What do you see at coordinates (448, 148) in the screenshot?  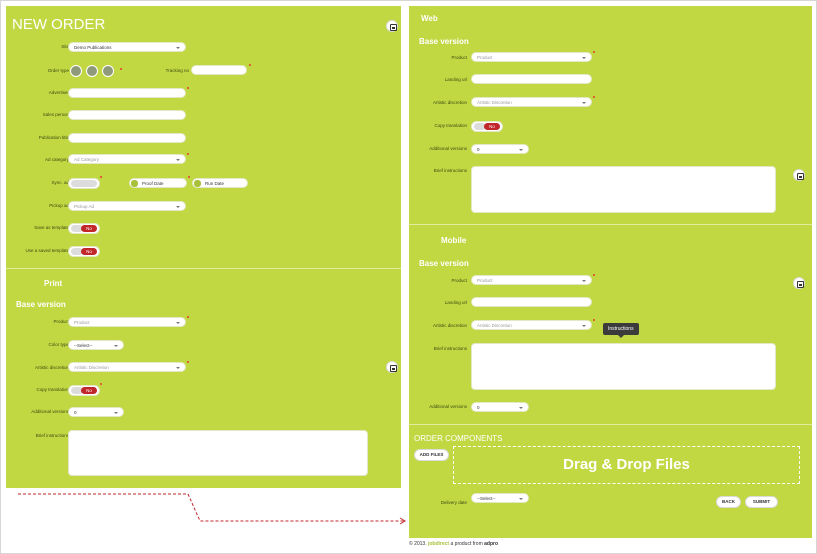 I see `web-addver-label: Additional versions` at bounding box center [448, 148].